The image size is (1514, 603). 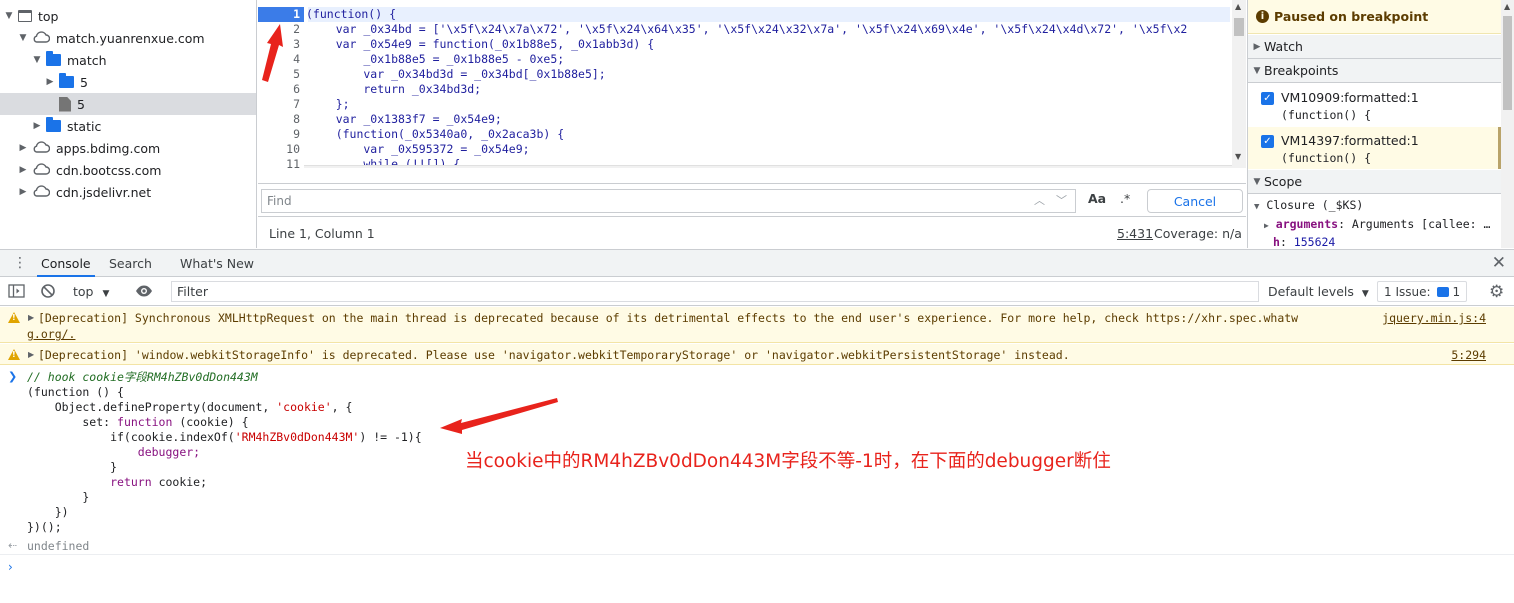 I want to click on tree-item-domain: ▶ cdn.jsdelivr.net, so click(x=128, y=192).